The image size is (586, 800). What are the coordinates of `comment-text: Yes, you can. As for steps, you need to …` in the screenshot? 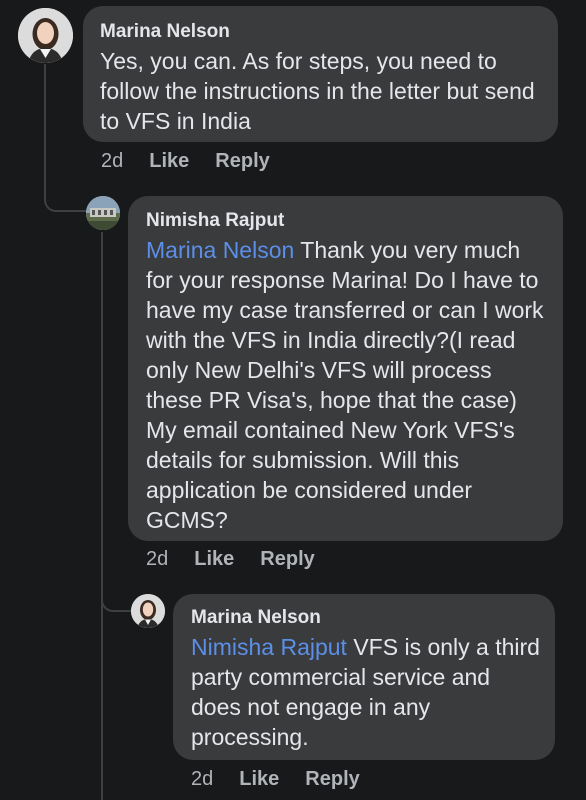 It's located at (317, 91).